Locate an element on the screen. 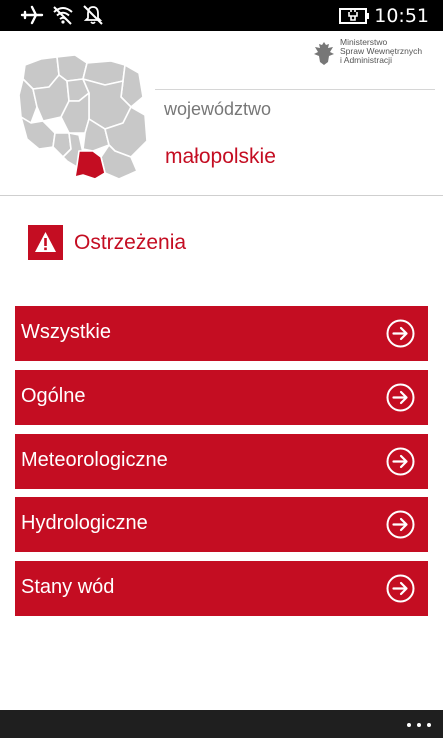 This screenshot has height=738, width=443. app-bar is located at coordinates (221, 724).